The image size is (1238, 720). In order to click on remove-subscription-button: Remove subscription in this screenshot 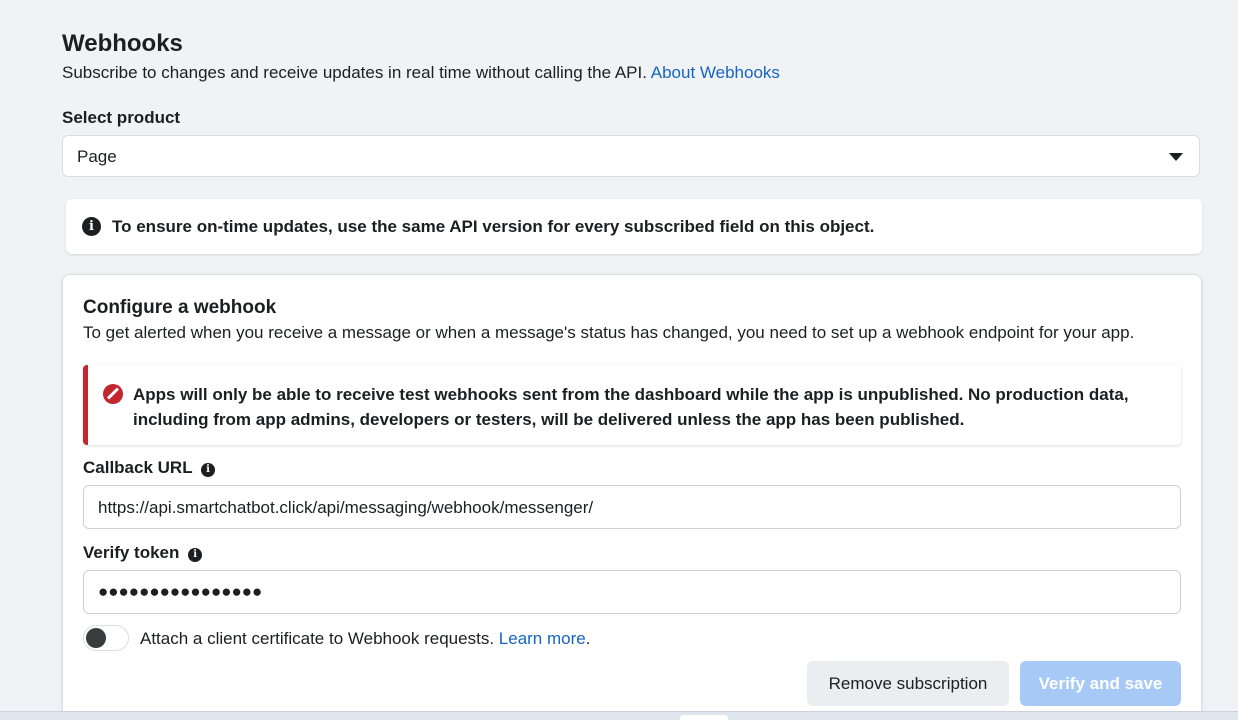, I will do `click(908, 683)`.